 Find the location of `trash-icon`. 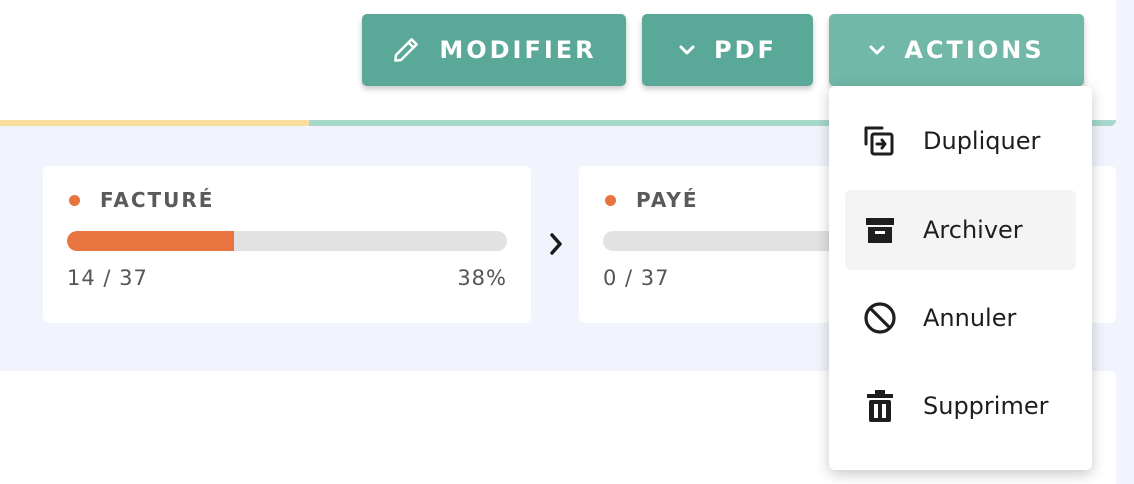

trash-icon is located at coordinates (880, 406).